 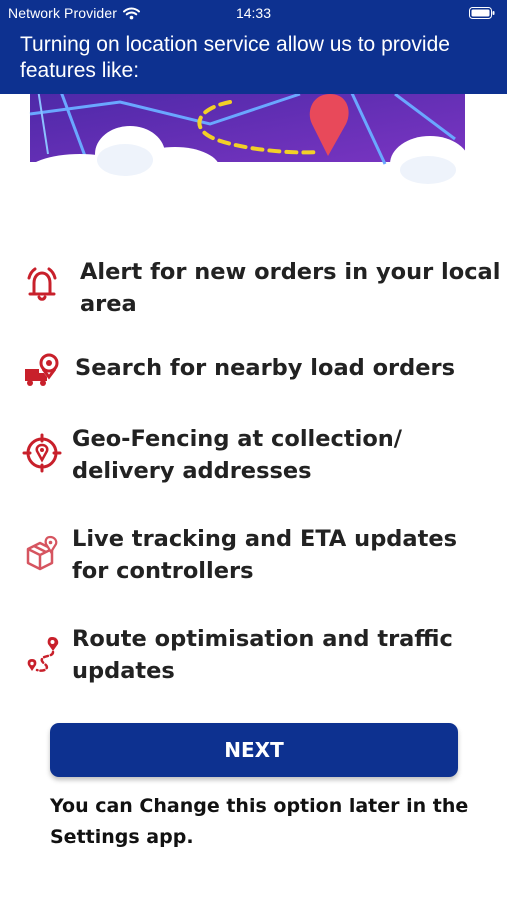 I want to click on truck-location-icon, so click(x=42, y=369).